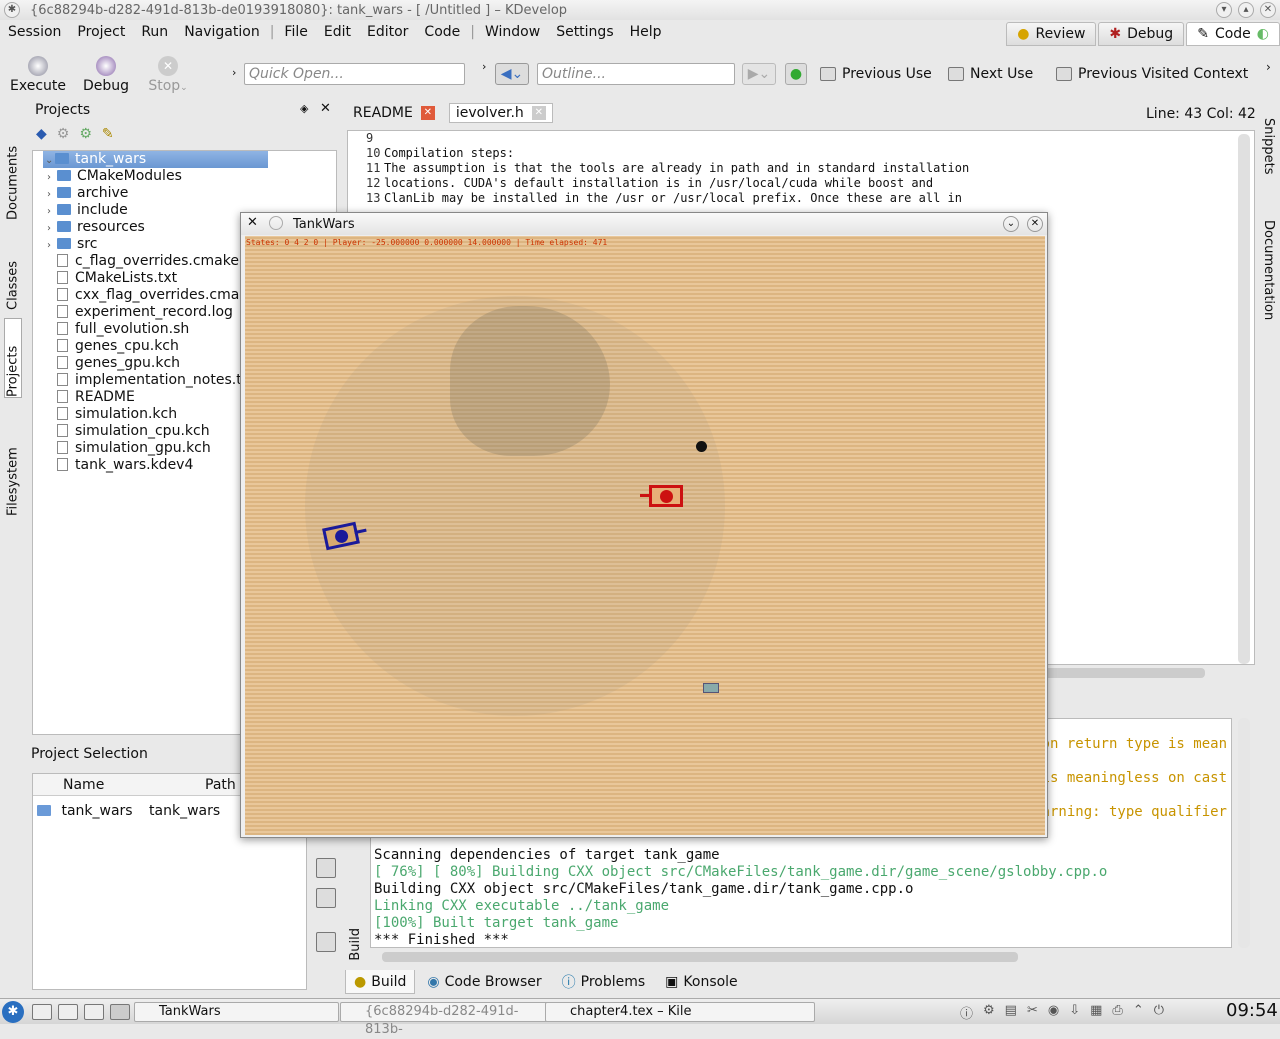 This screenshot has height=1039, width=1280. I want to click on editor-scrollbar, so click(1244, 399).